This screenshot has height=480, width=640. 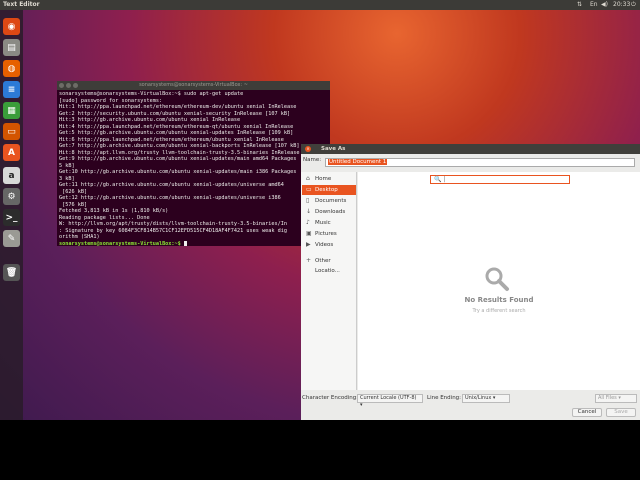 I want to click on text-editor-icon: ✎, so click(x=11, y=238).